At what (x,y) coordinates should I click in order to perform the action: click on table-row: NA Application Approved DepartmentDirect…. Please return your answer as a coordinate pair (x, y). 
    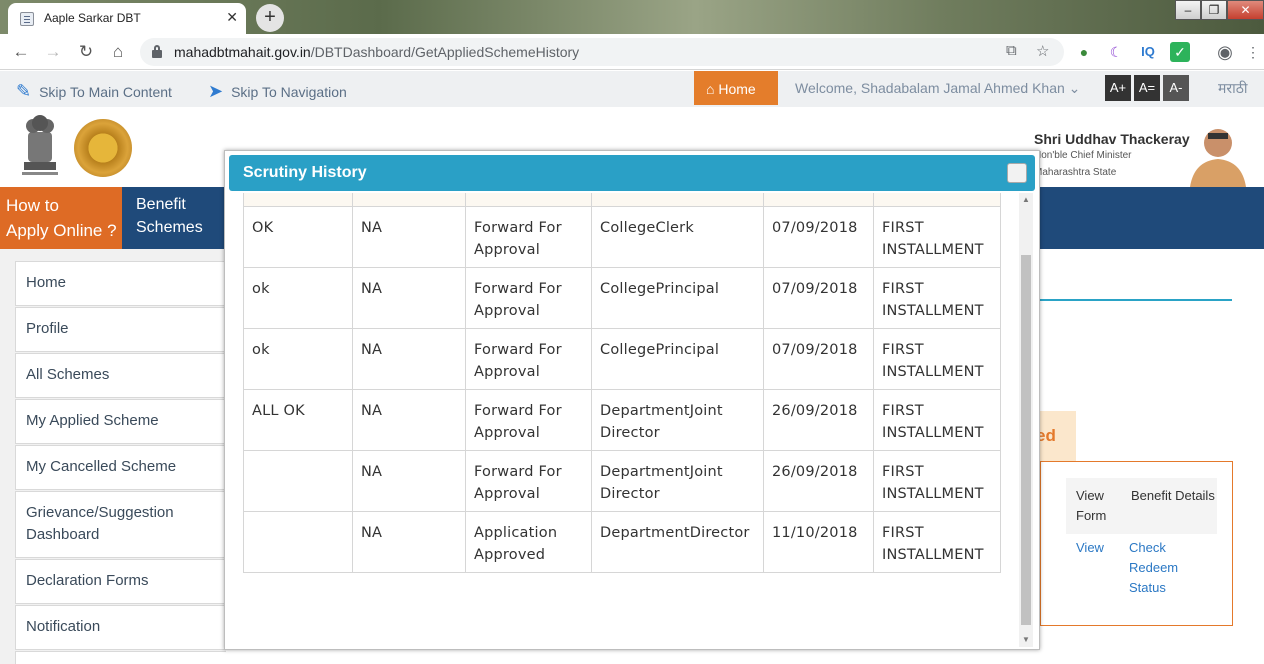
    Looking at the image, I should click on (622, 542).